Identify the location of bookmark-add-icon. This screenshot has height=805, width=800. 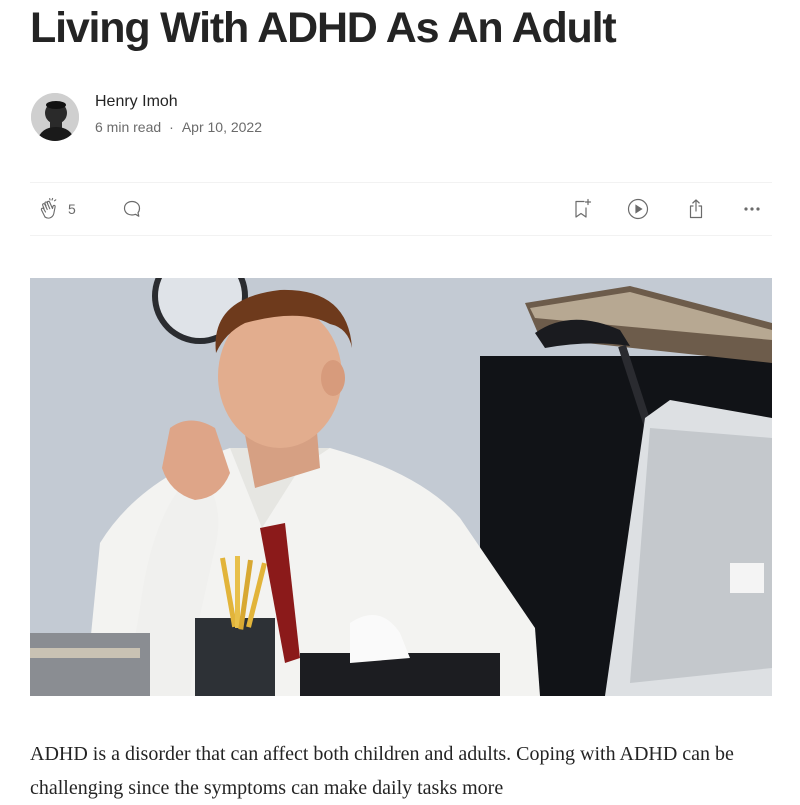
(583, 208).